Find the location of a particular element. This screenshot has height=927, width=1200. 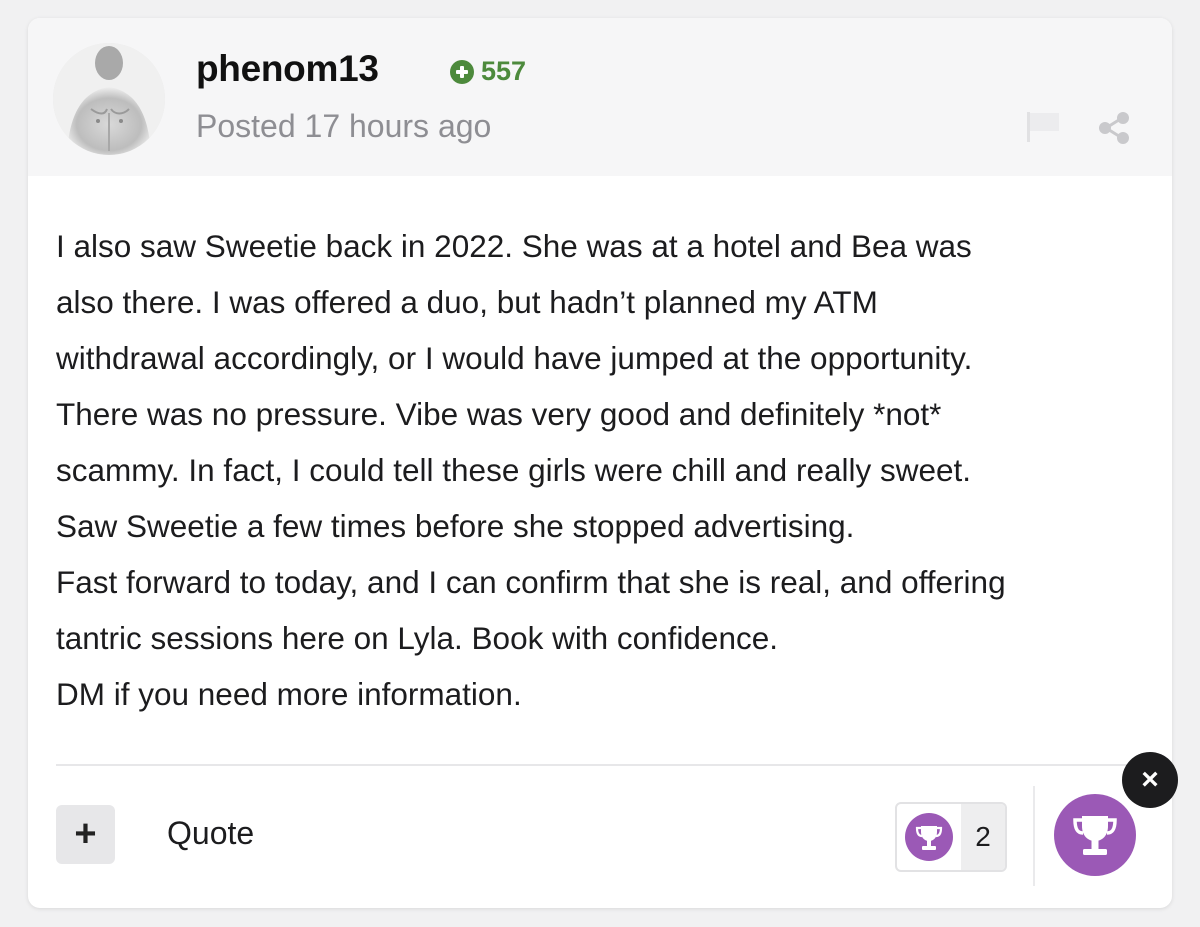

avatar-photo-icon is located at coordinates (109, 99).